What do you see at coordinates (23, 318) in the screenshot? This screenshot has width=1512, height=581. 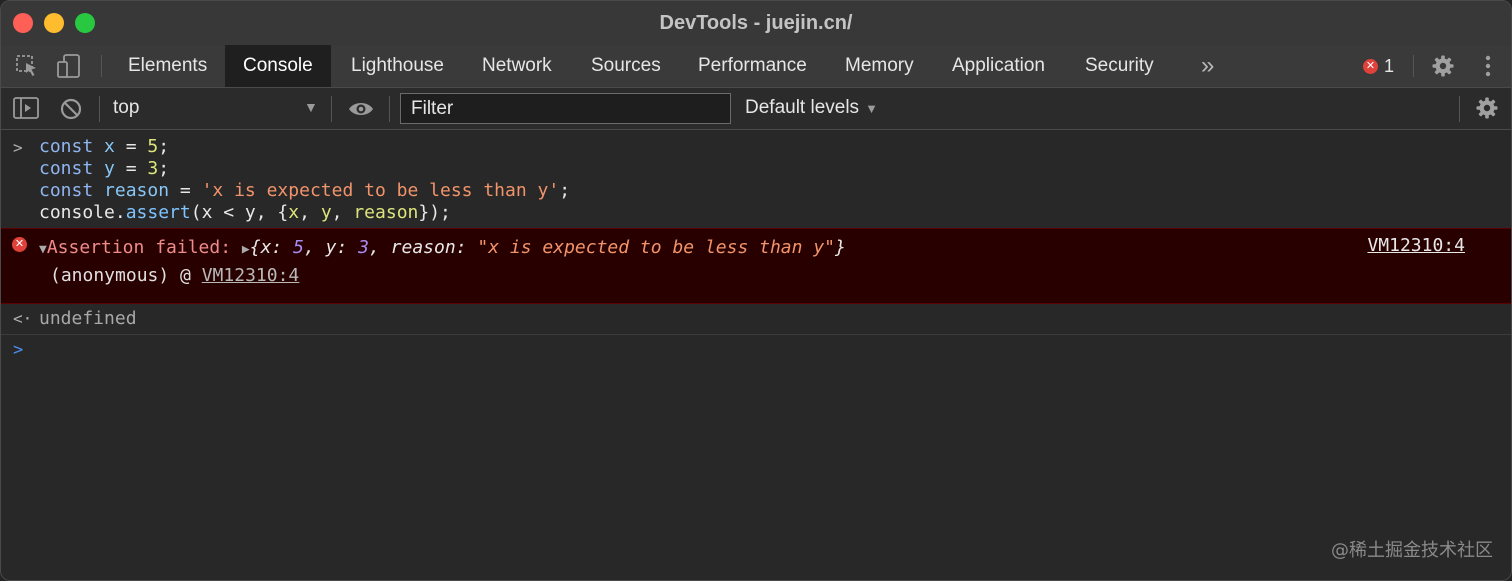 I see `result-arrow-icon: <·` at bounding box center [23, 318].